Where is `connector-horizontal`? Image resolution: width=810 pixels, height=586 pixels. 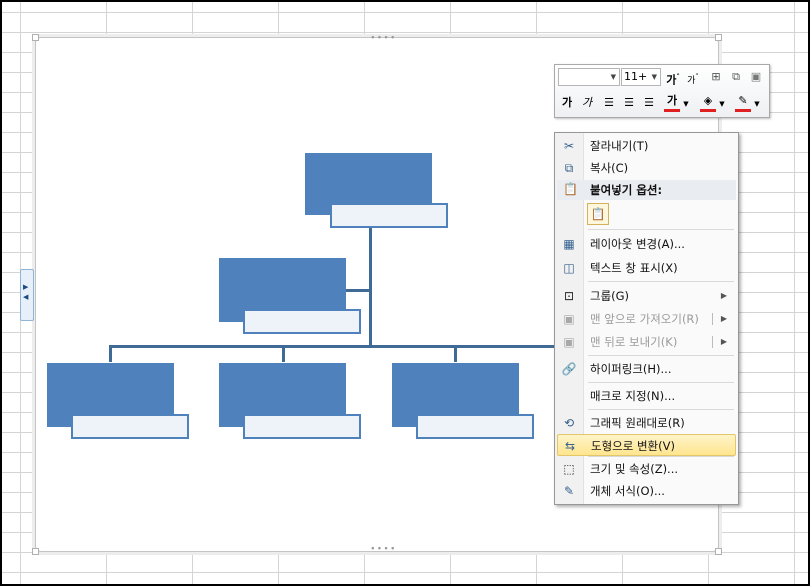
connector-horizontal is located at coordinates (332, 346).